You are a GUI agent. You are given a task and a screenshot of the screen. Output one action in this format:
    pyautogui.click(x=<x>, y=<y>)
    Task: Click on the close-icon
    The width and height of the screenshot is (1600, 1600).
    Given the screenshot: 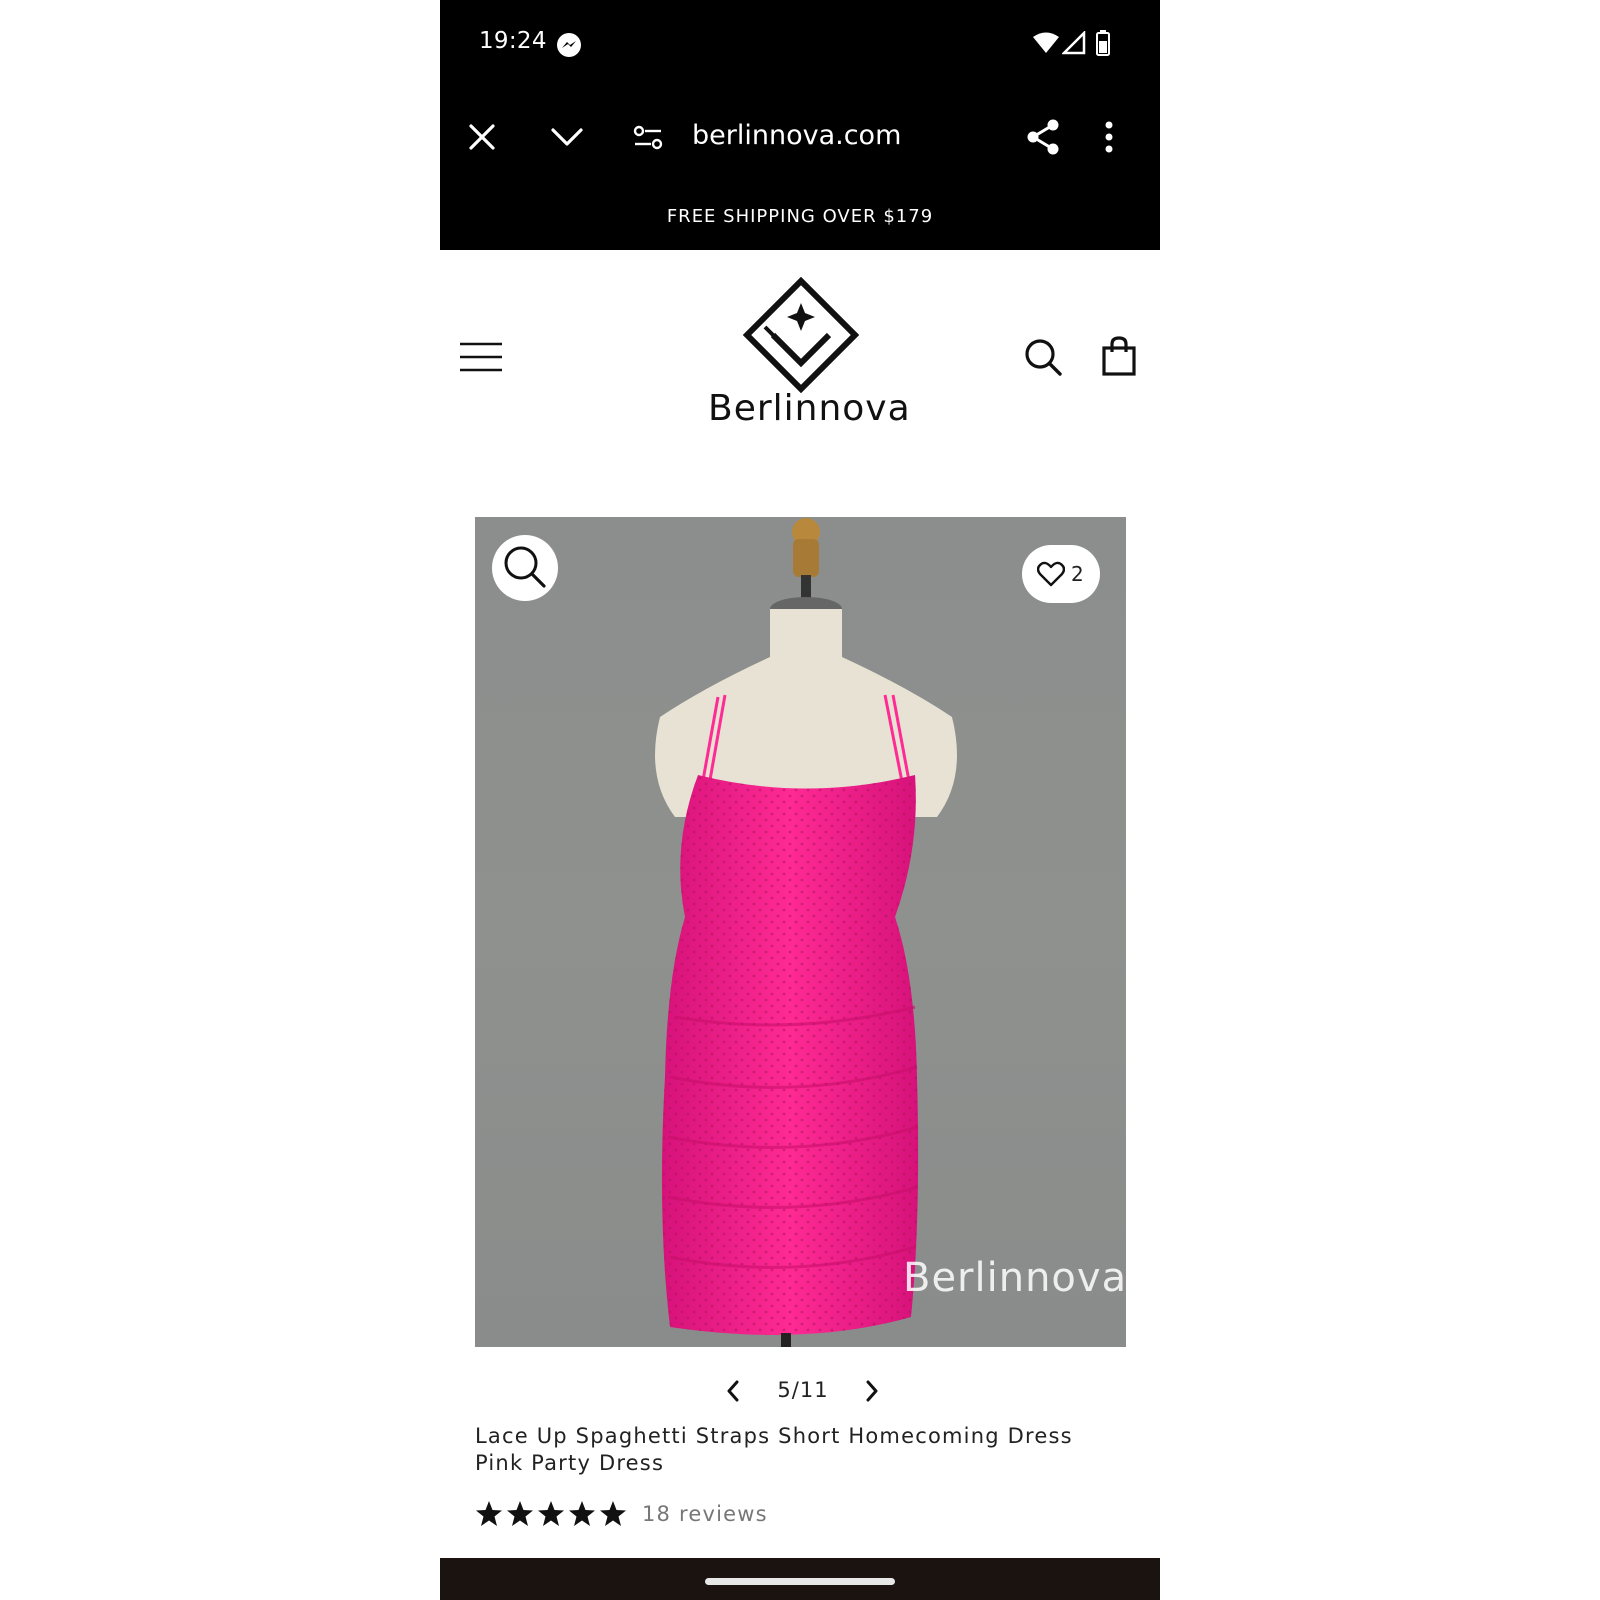 What is the action you would take?
    pyautogui.click(x=482, y=137)
    